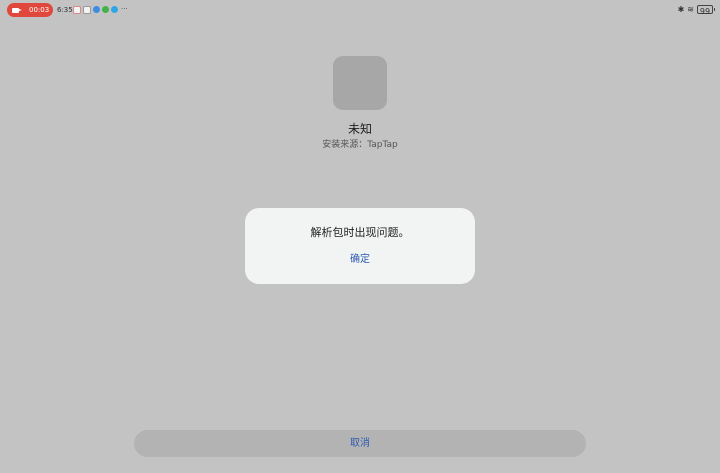 The width and height of the screenshot is (720, 473). I want to click on dialog-message: 解析包时出现问题。, so click(360, 232).